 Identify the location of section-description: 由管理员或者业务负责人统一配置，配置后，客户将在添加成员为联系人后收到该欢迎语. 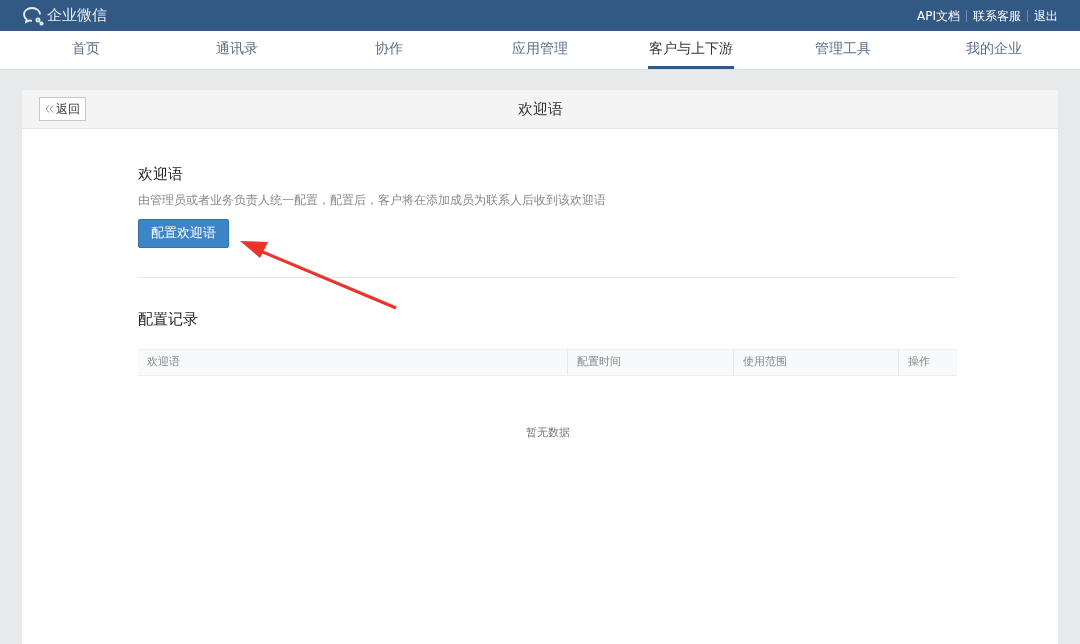
(372, 200).